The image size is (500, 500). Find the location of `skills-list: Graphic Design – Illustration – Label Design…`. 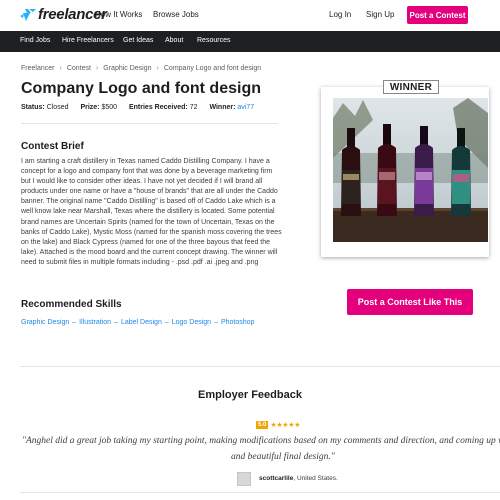

skills-list: Graphic Design – Illustration – Label Design… is located at coordinates (137, 322).